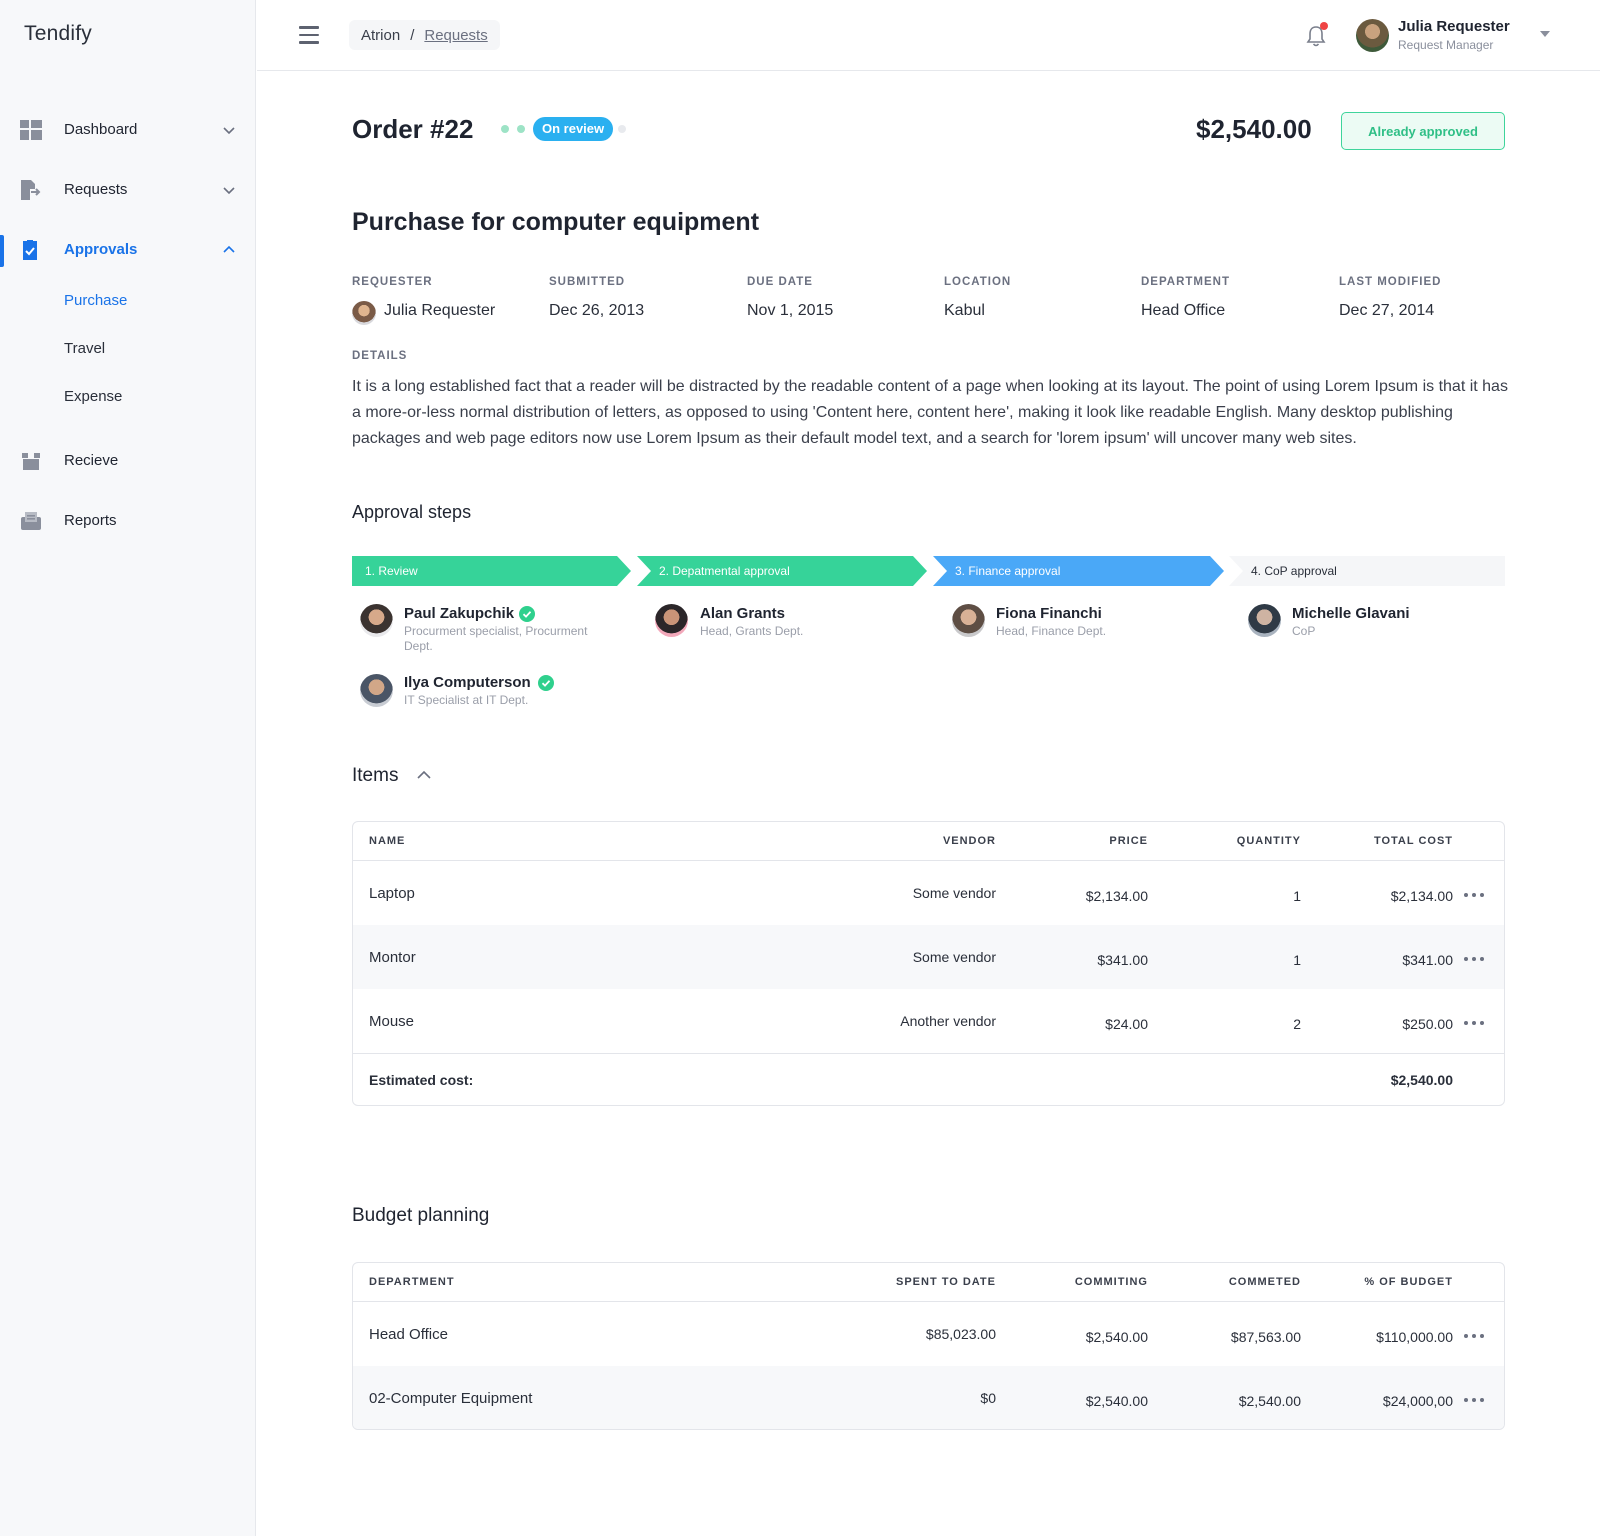 The image size is (1600, 1536). I want to click on budget-commeted: $2,540.00, so click(1269, 1401).